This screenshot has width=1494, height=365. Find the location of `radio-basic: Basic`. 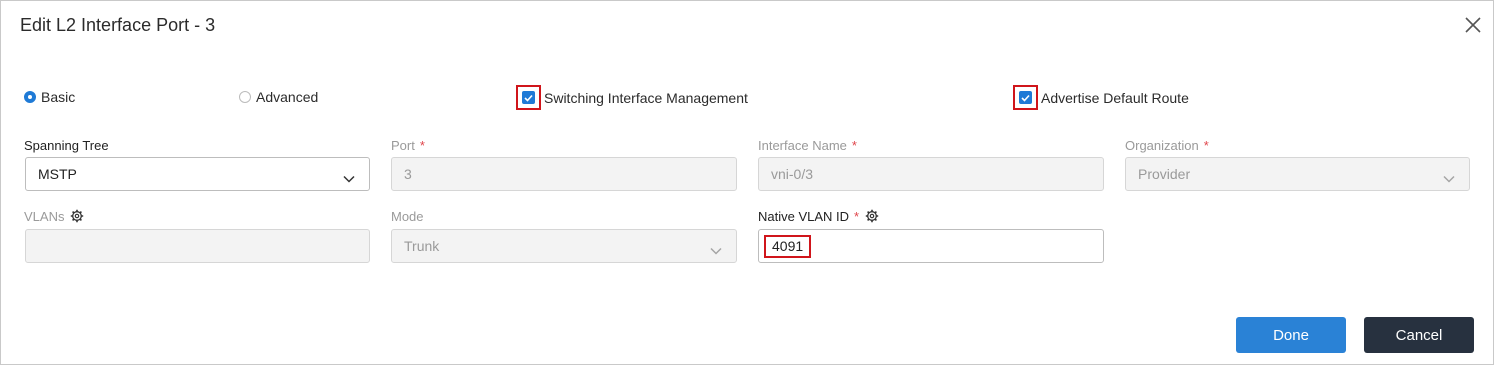

radio-basic: Basic is located at coordinates (49, 97).